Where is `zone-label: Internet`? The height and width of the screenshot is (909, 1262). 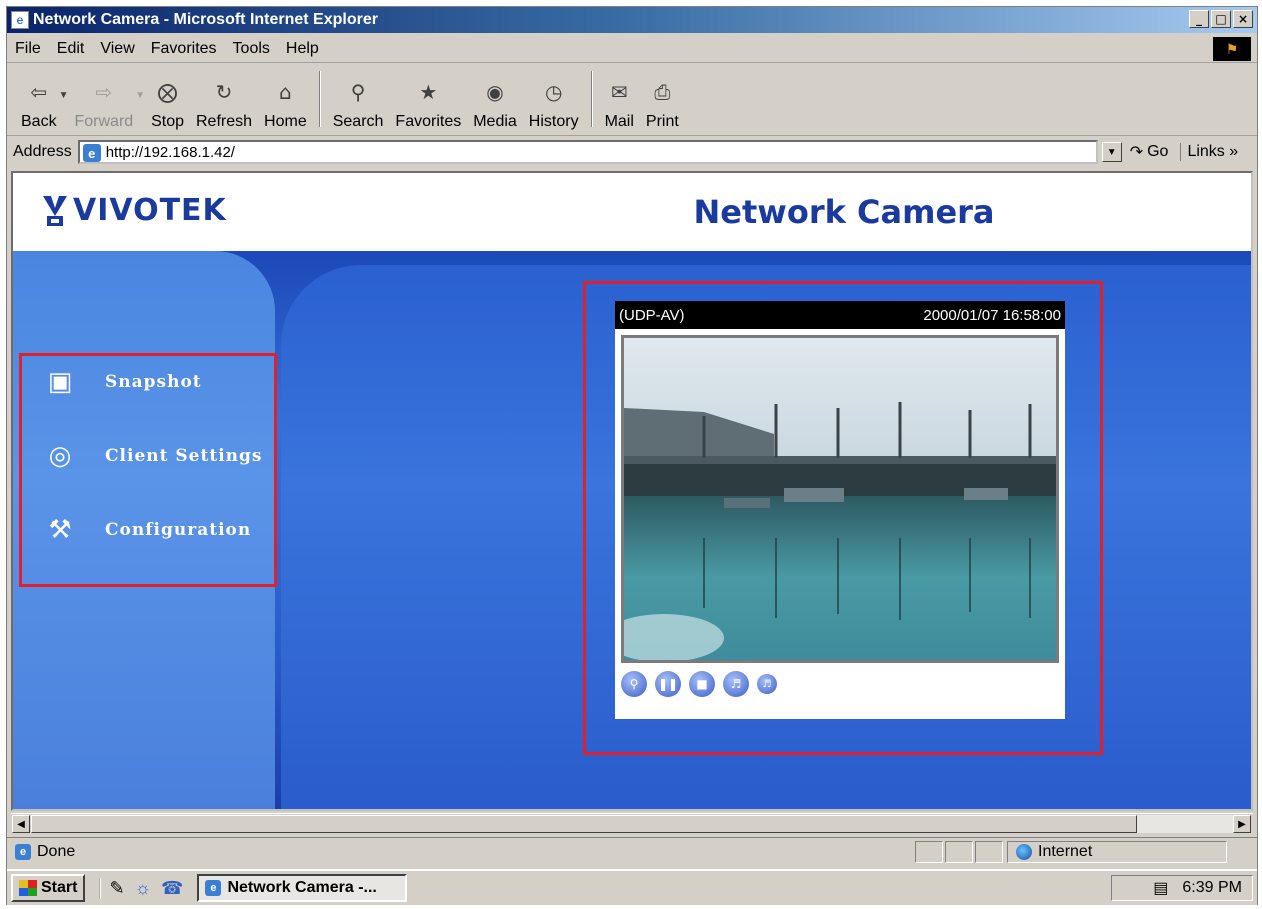 zone-label: Internet is located at coordinates (1065, 851).